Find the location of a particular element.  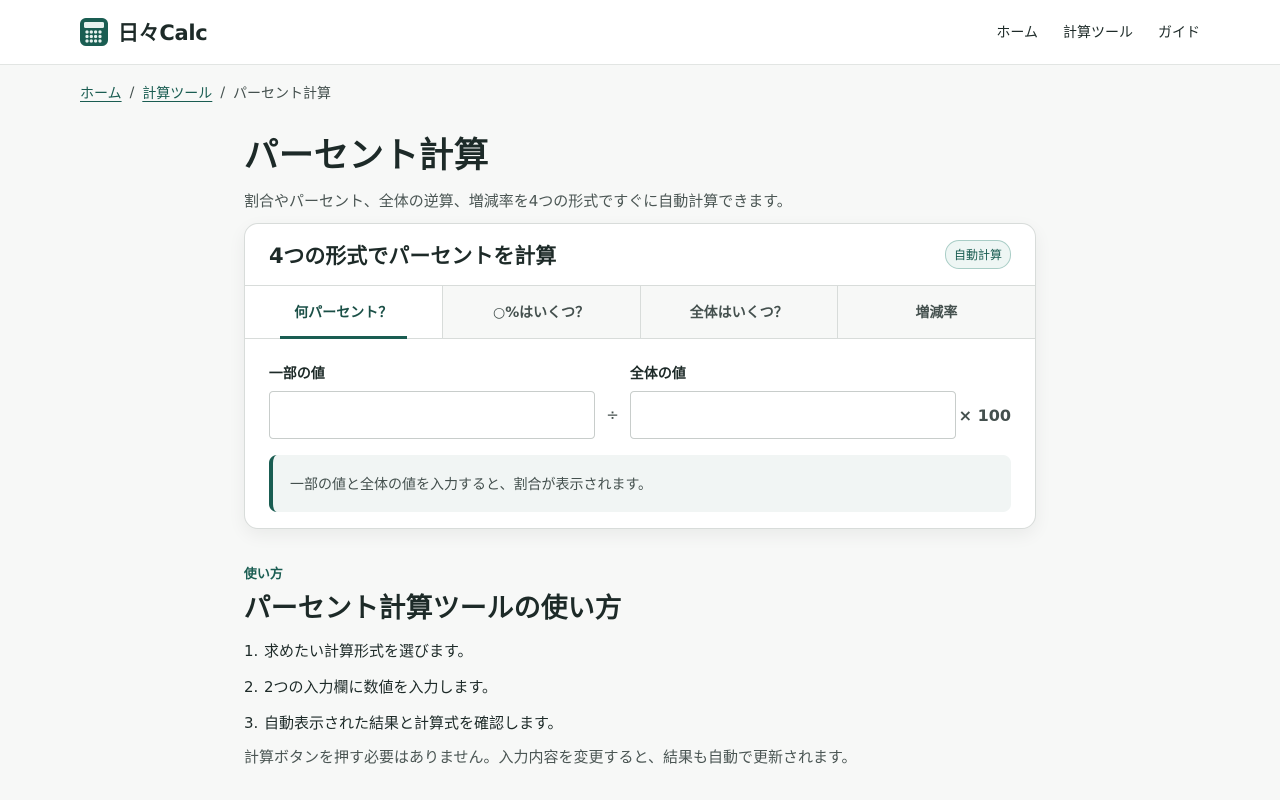

divide-operator: ÷ is located at coordinates (612, 415).